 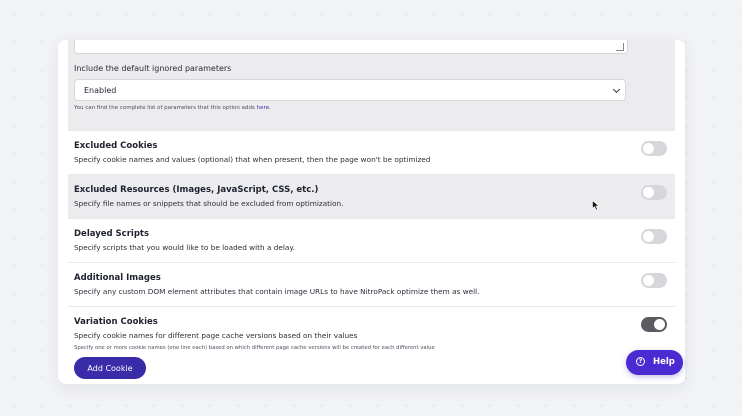 I want to click on mouse-pointer-icon, so click(x=596, y=205).